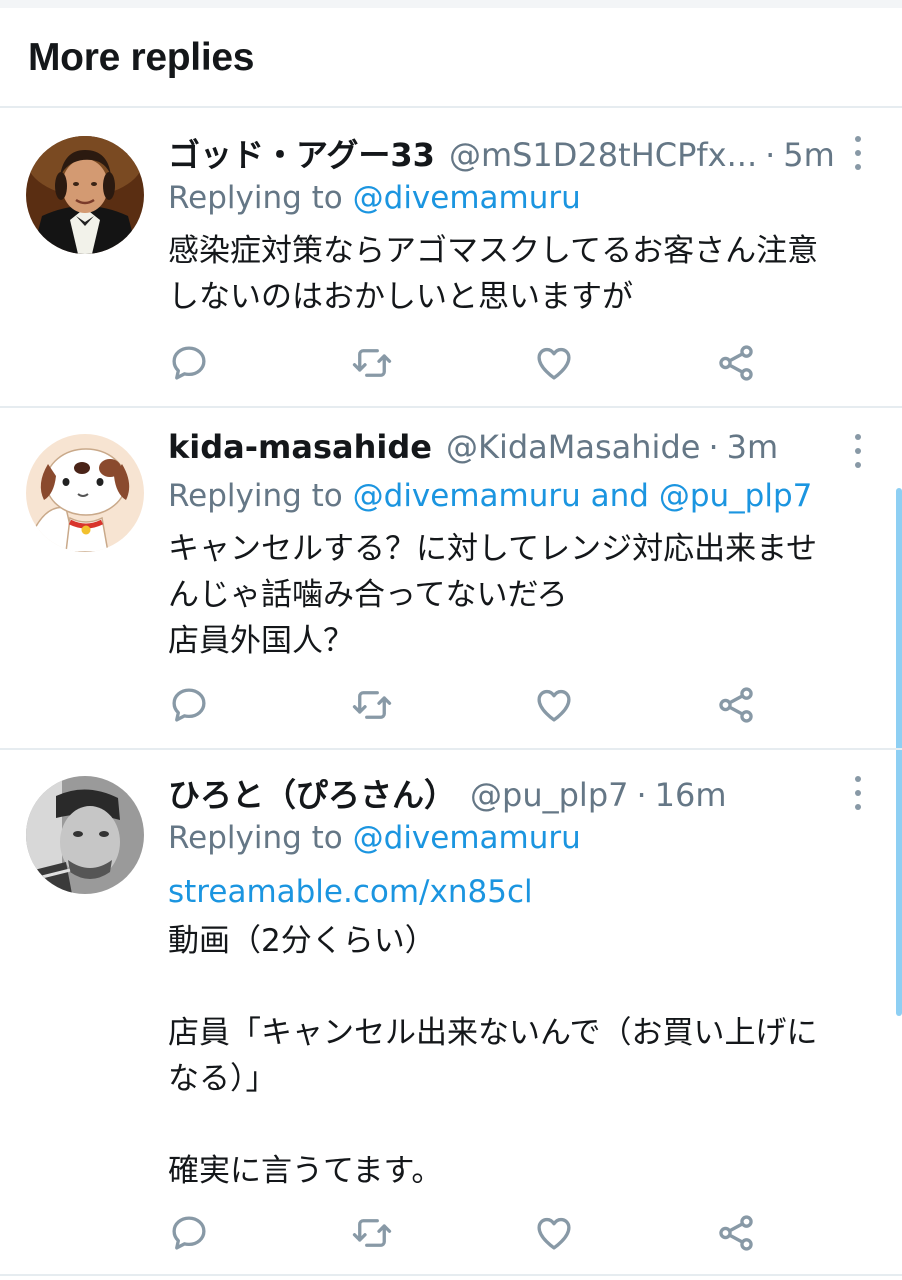  What do you see at coordinates (493, 549) in the screenshot?
I see `tweet-text-line: キャンセルする？に対してレンジ対応出来ませ` at bounding box center [493, 549].